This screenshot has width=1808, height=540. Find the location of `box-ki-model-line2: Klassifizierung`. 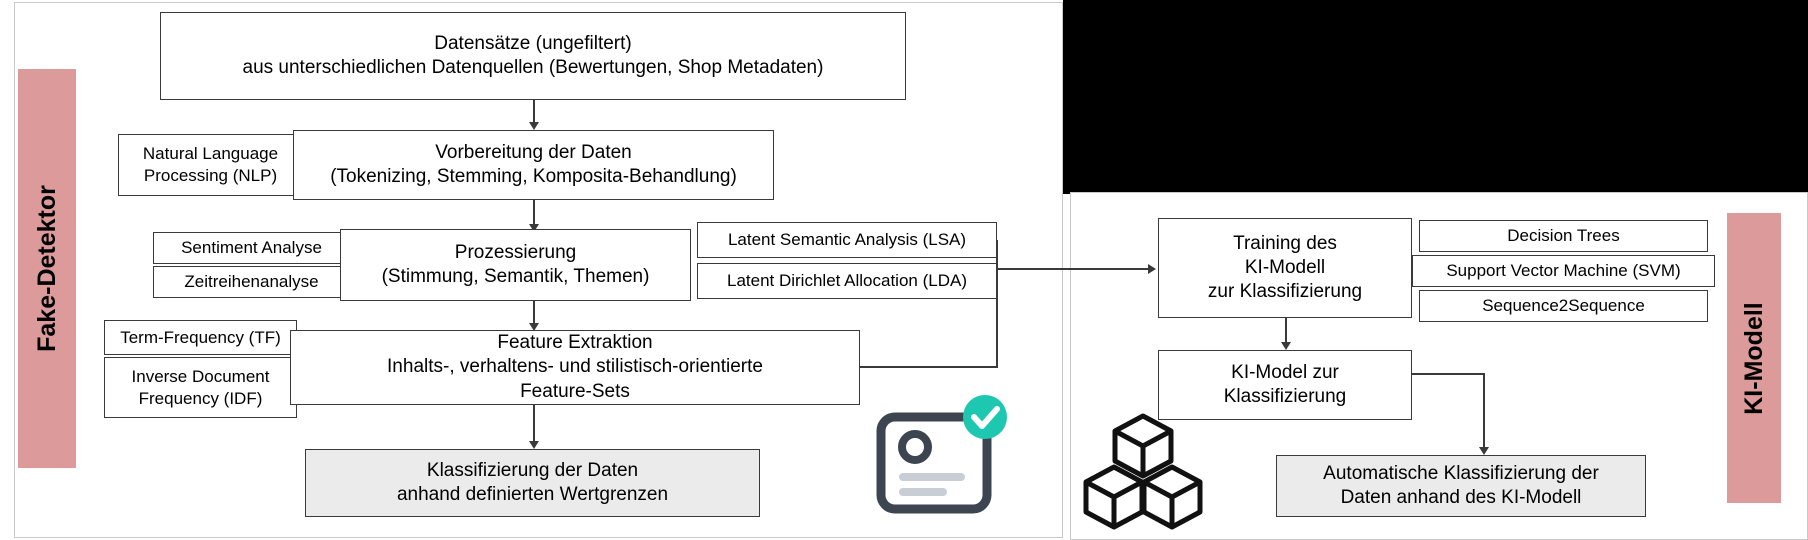

box-ki-model-line2: Klassifizierung is located at coordinates (1285, 396).